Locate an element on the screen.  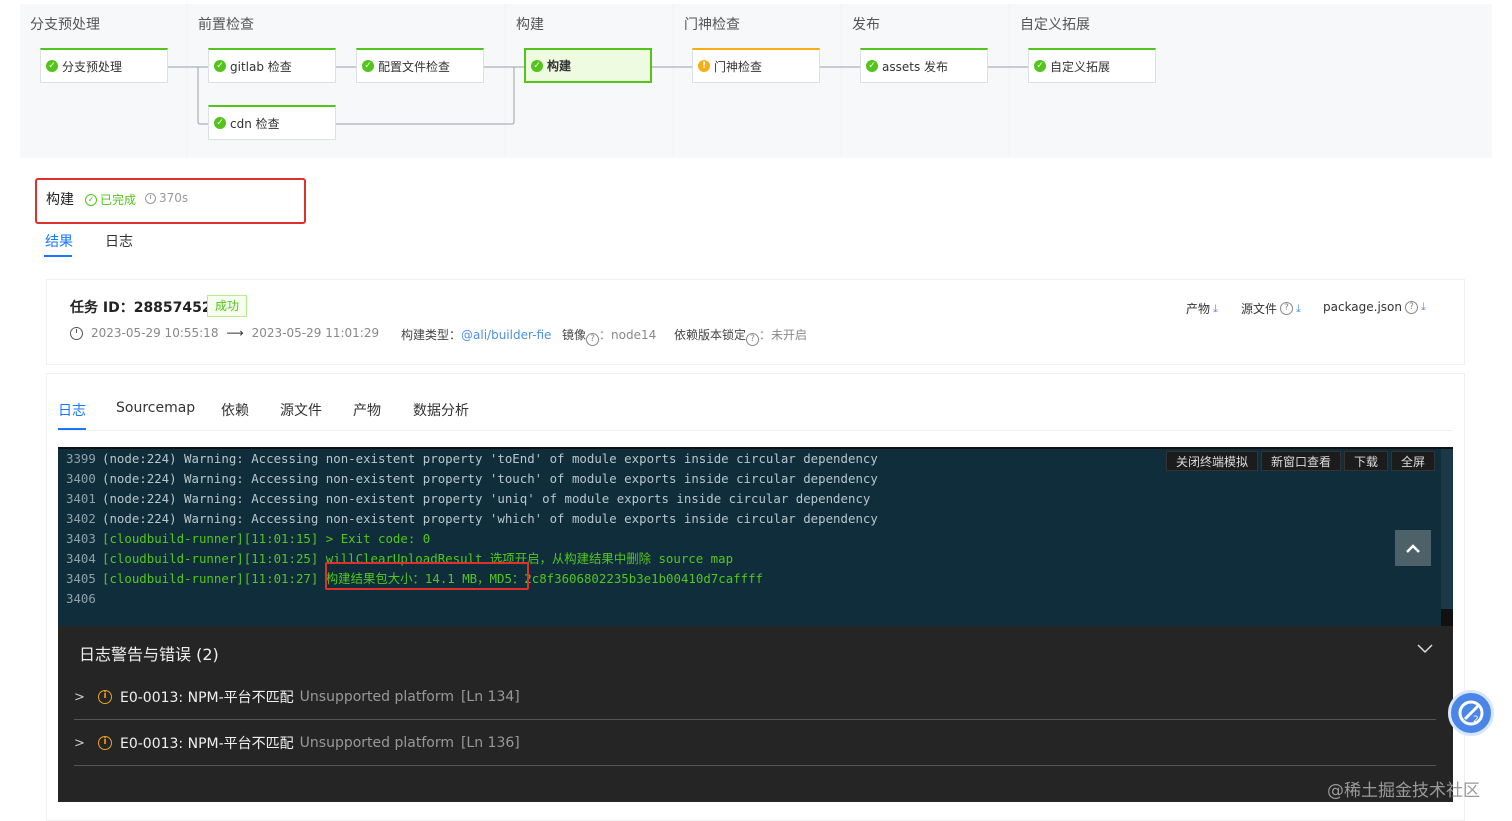
terminal-scrollbar is located at coordinates (1447, 538).